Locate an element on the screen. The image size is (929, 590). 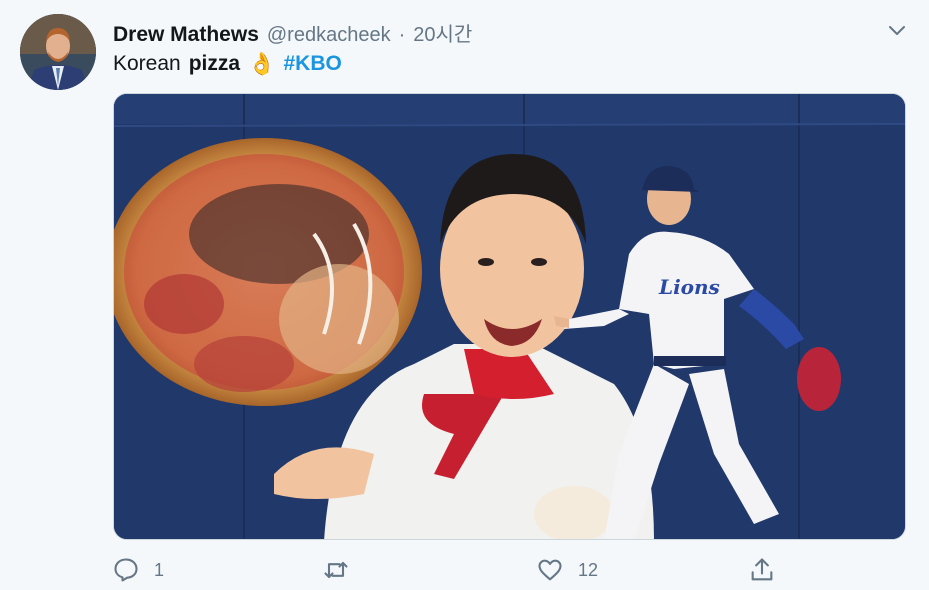
retweet-icon is located at coordinates (336, 570).